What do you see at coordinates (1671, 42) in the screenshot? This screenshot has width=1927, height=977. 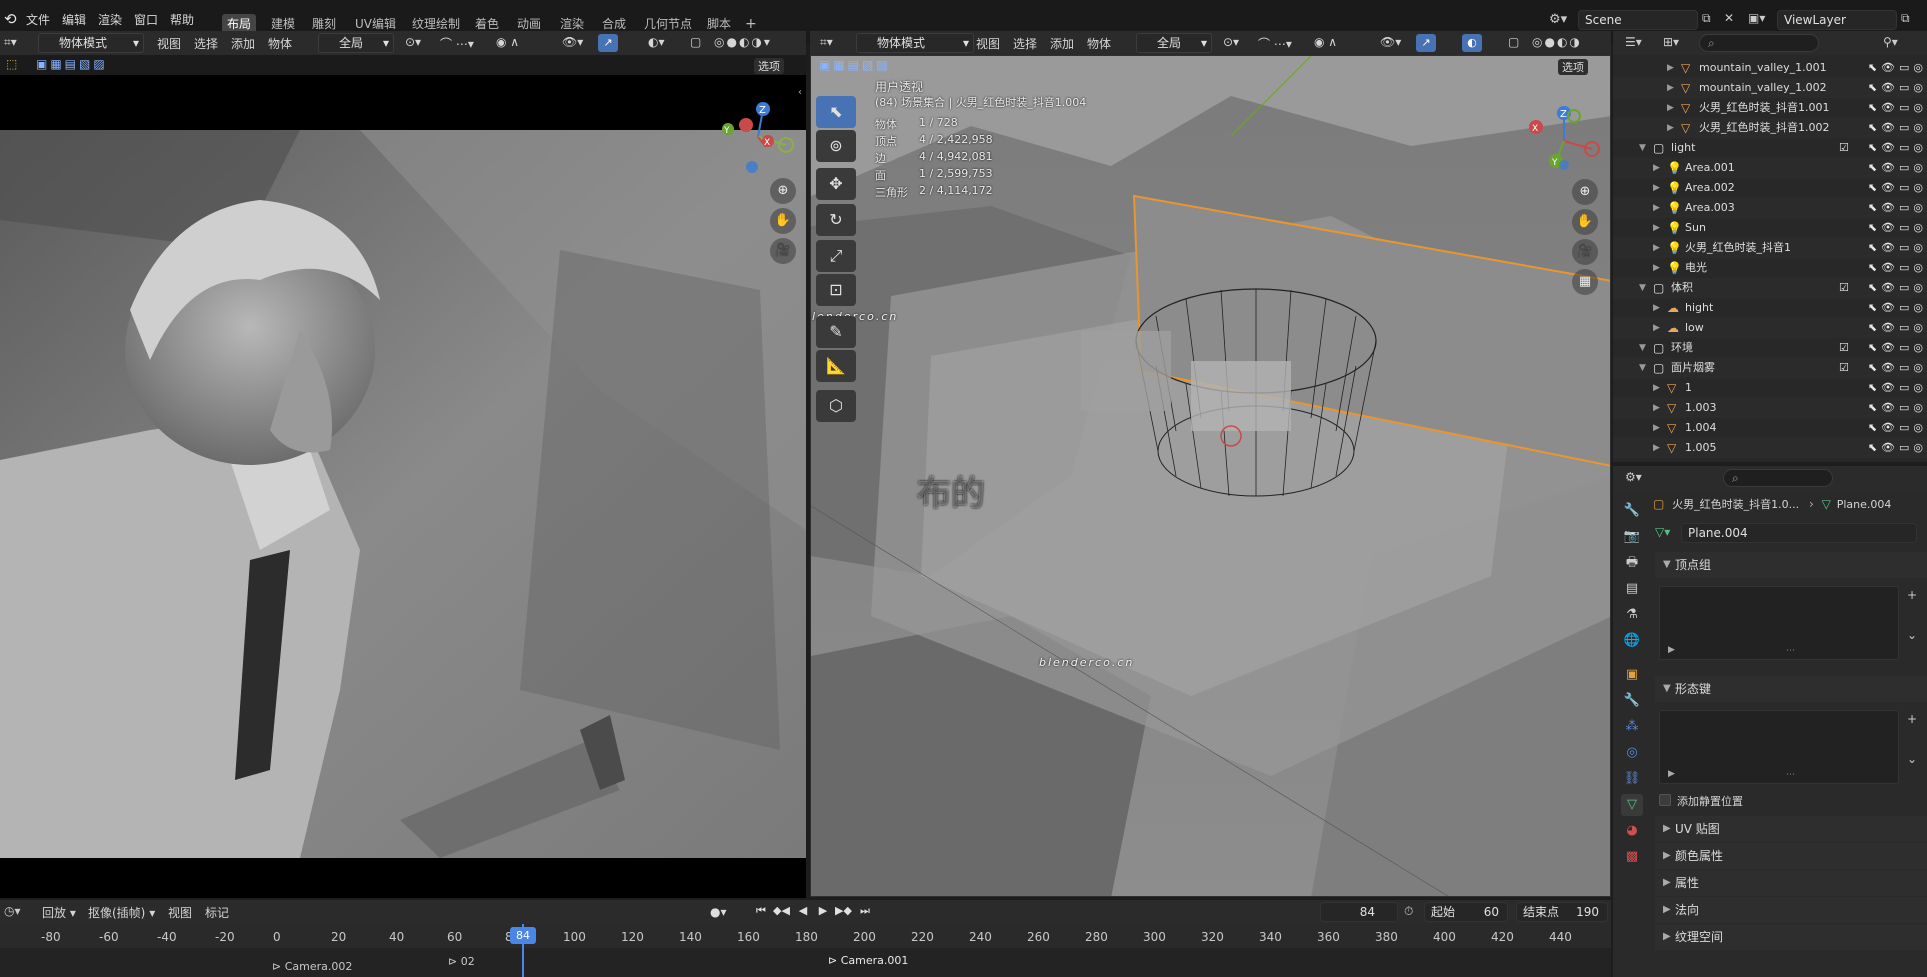 I see `display-mode-icon: ⊞▾` at bounding box center [1671, 42].